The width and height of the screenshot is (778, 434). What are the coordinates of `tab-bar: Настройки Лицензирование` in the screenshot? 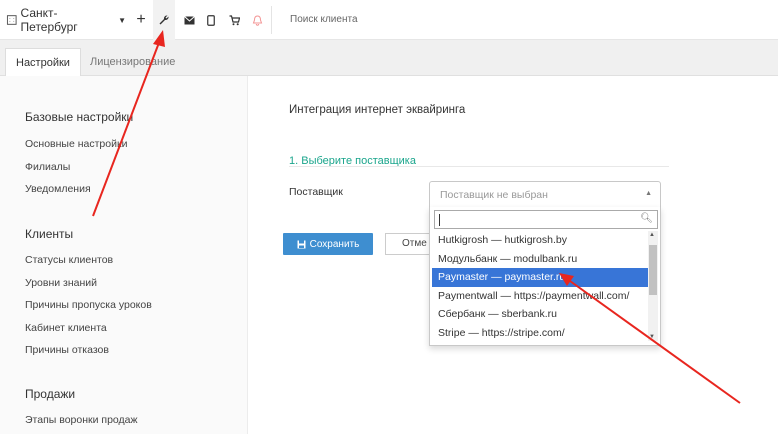 It's located at (389, 58).